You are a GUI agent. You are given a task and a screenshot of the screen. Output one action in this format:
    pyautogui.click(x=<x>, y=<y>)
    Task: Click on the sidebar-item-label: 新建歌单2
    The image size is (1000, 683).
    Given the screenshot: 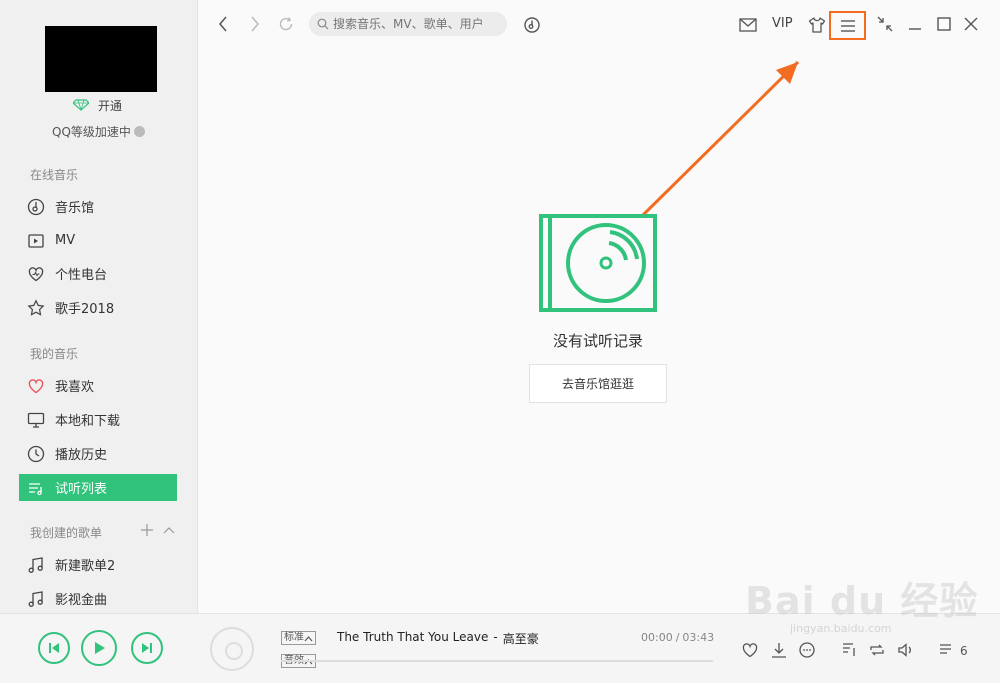 What is the action you would take?
    pyautogui.click(x=85, y=566)
    